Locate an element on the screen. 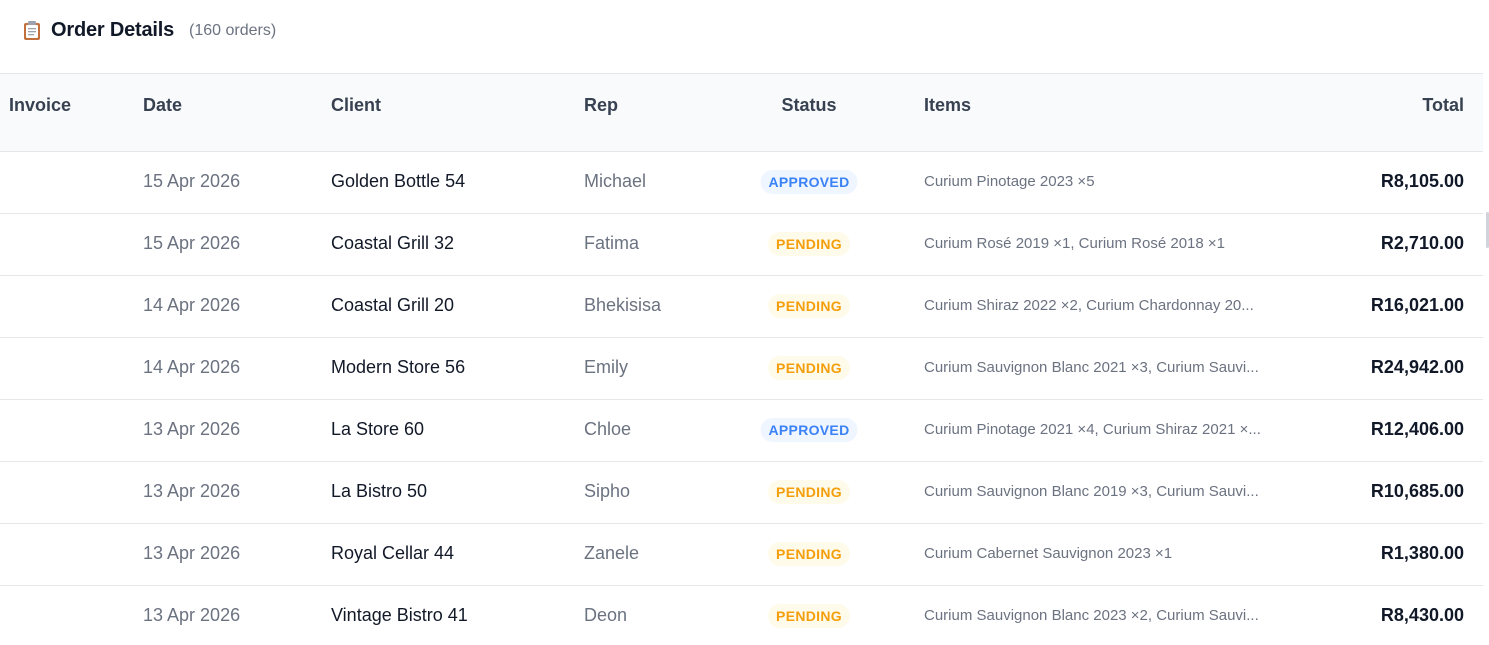 The width and height of the screenshot is (1489, 645). client-cell: Coastal Grill 32 is located at coordinates (393, 243).